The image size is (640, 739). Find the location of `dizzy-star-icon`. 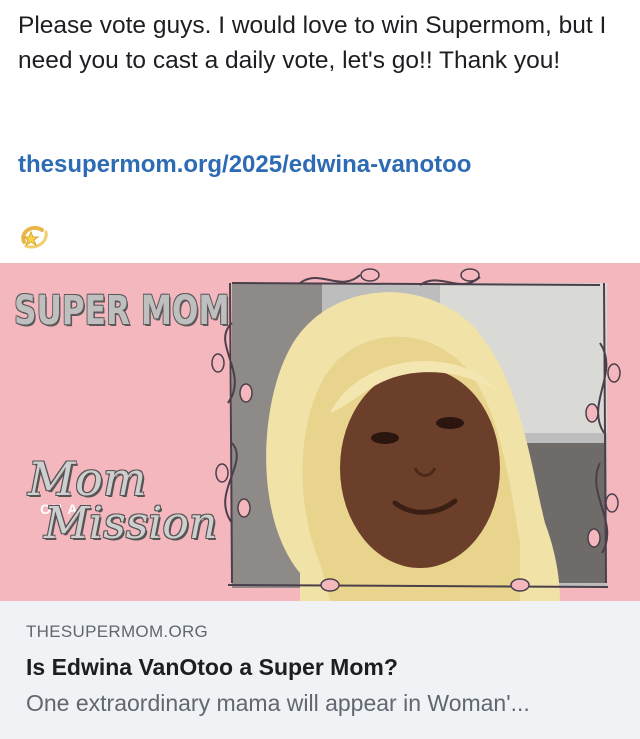

dizzy-star-icon is located at coordinates (34, 237).